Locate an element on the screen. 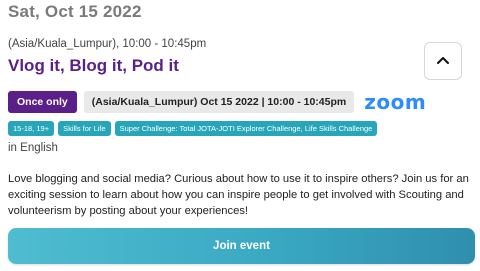  event-date: Sat, Oct 15 2022 is located at coordinates (75, 11).